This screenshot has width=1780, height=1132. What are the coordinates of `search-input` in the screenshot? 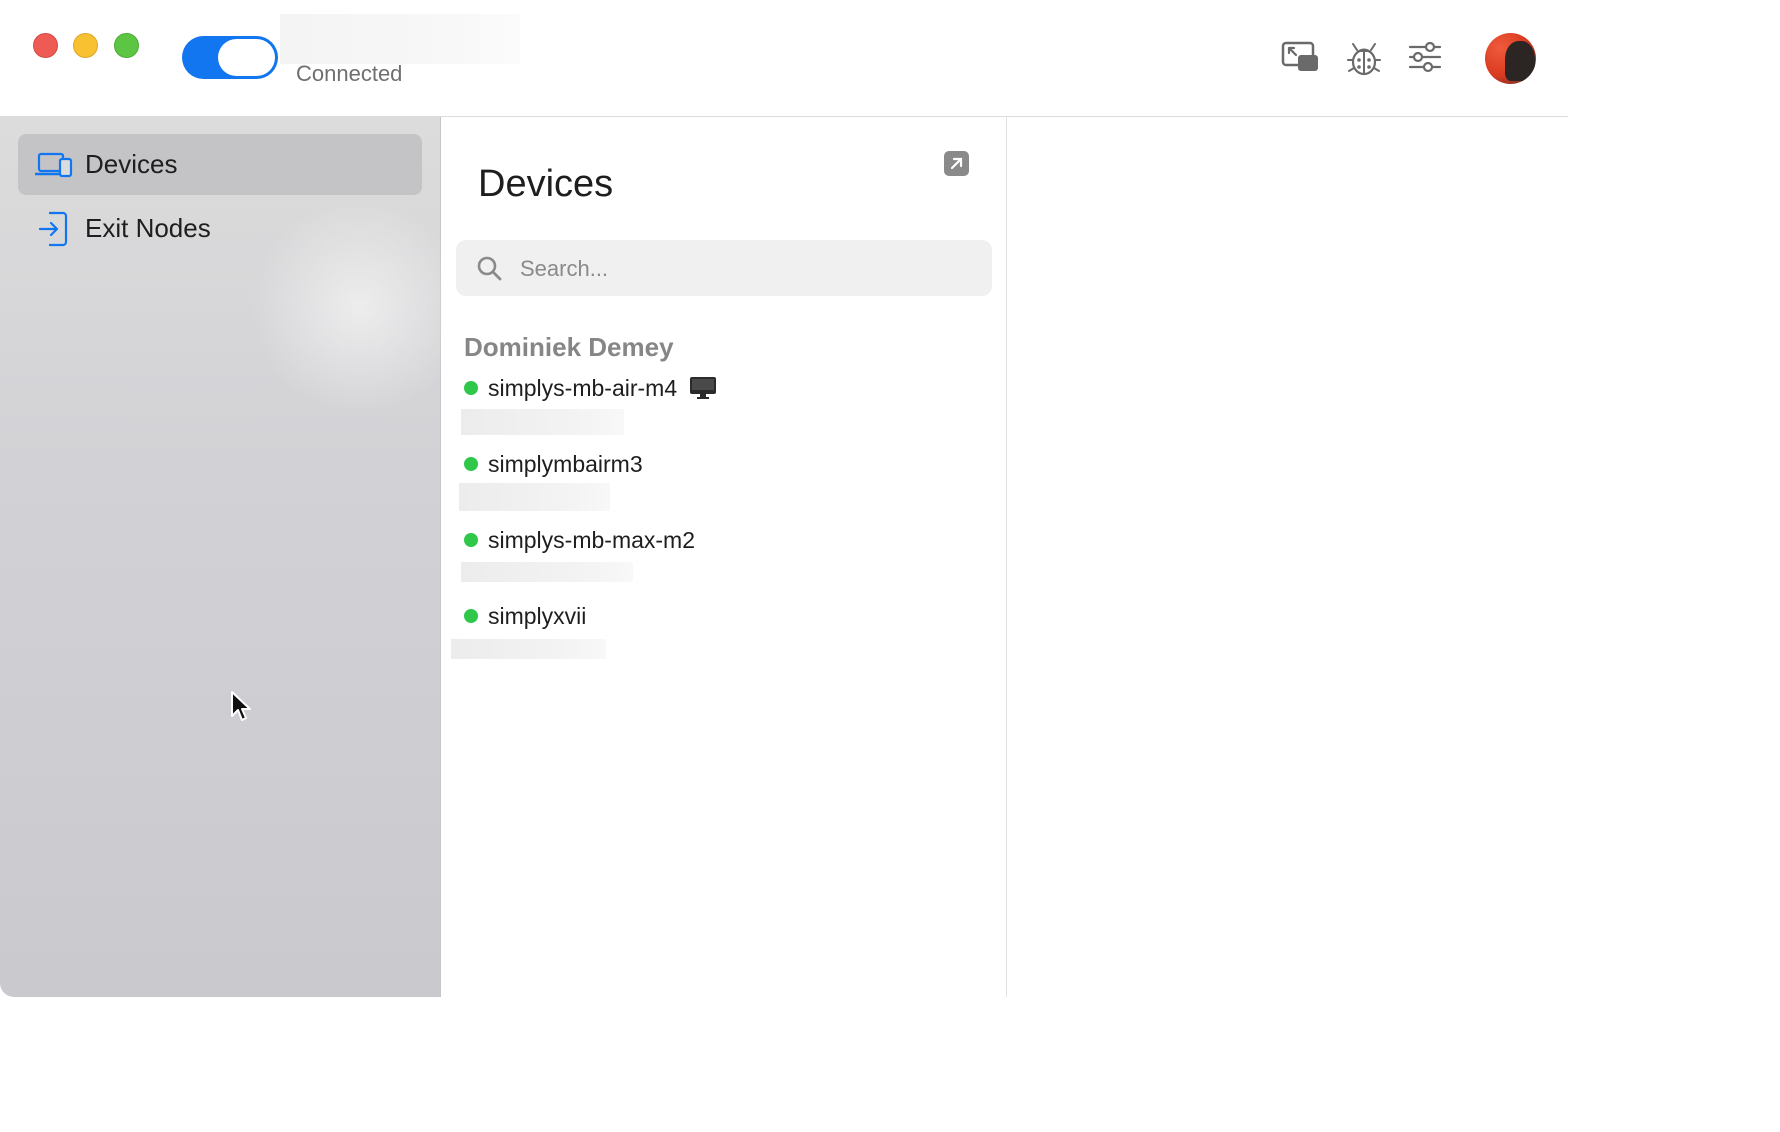 It's located at (750, 269).